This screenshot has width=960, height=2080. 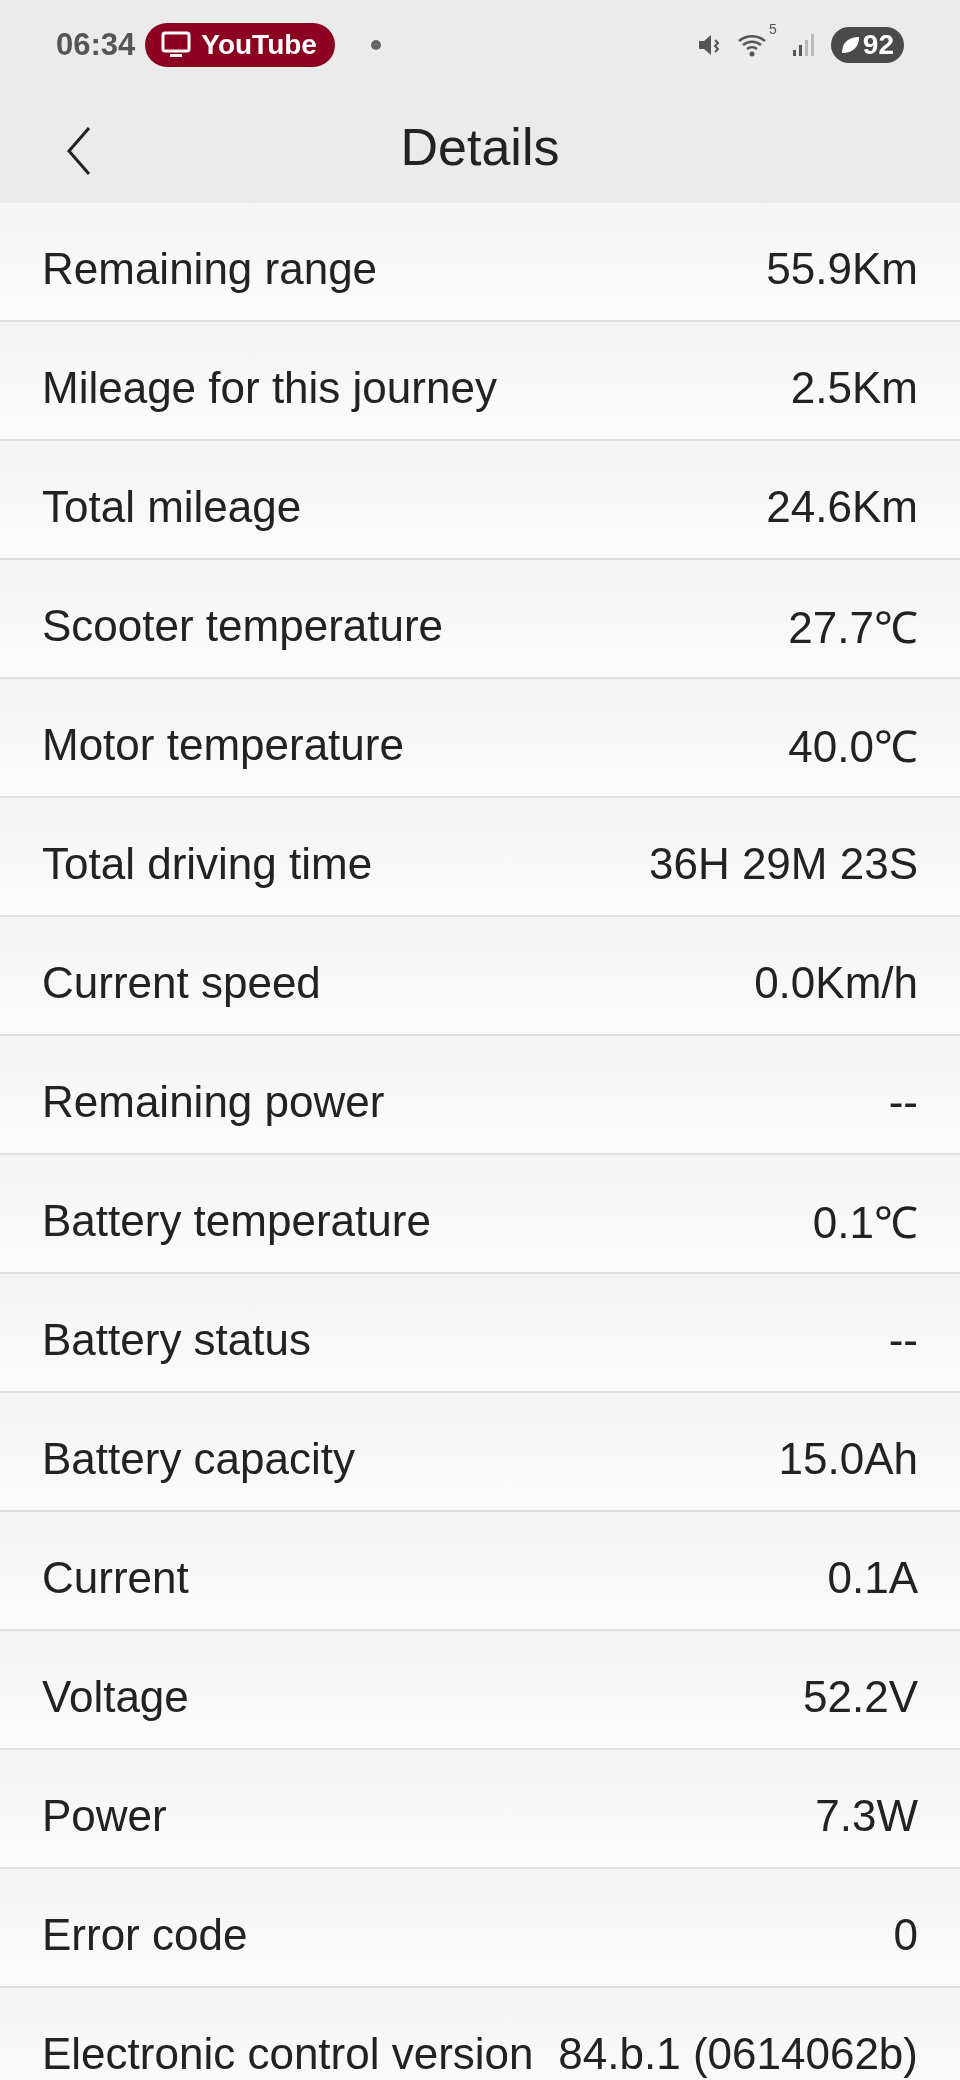 What do you see at coordinates (240, 45) in the screenshot?
I see `app-chip: YouTube` at bounding box center [240, 45].